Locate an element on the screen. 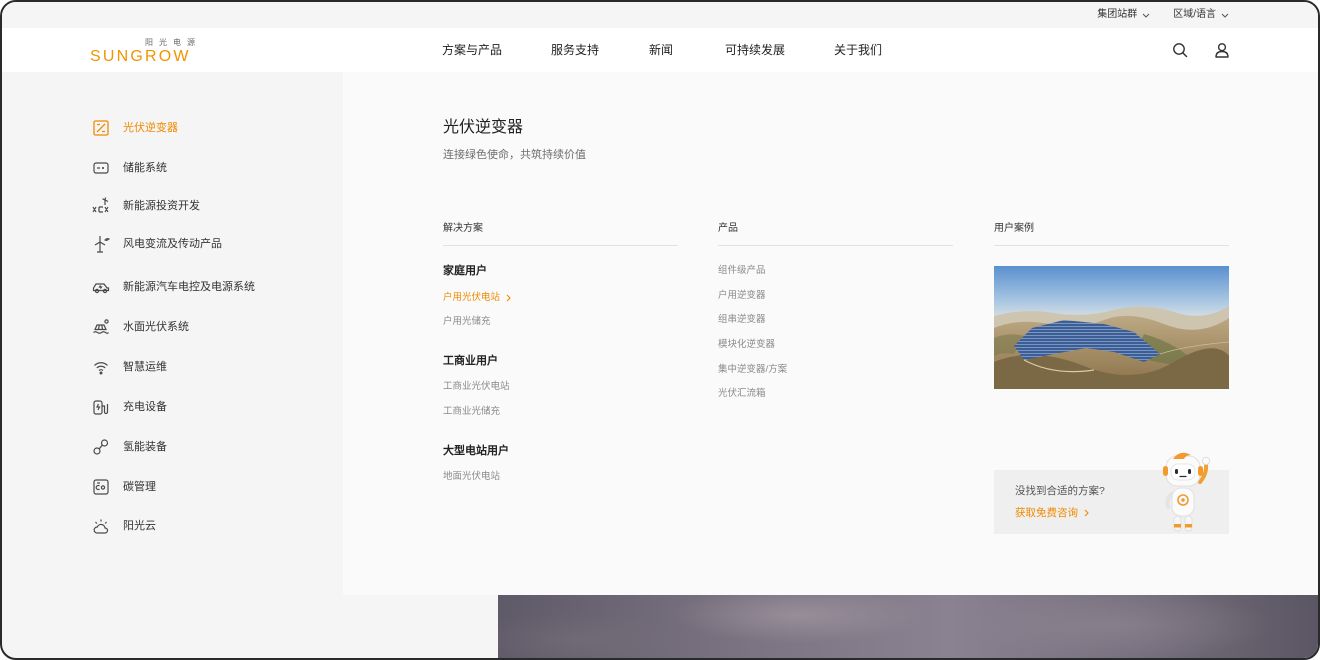 This screenshot has height=660, width=1320. nav-sustainability: 可持续发展 is located at coordinates (755, 50).